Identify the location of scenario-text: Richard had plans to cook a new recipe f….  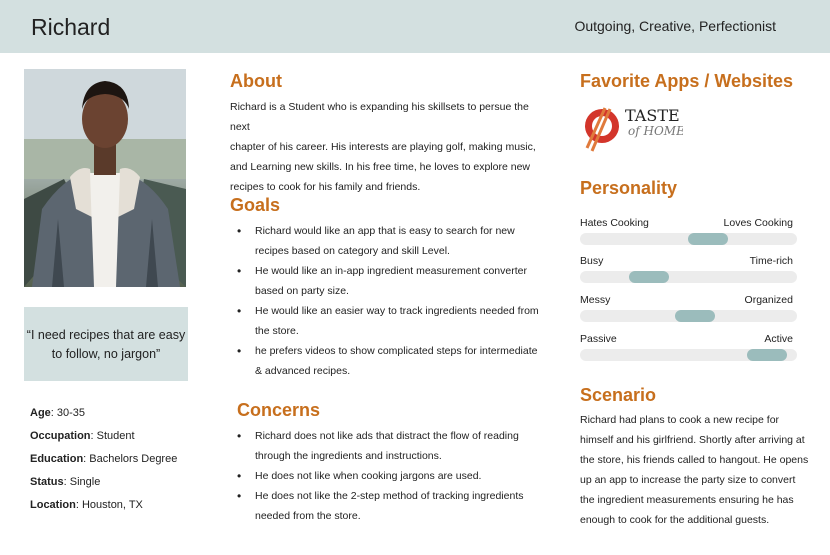
(700, 470).